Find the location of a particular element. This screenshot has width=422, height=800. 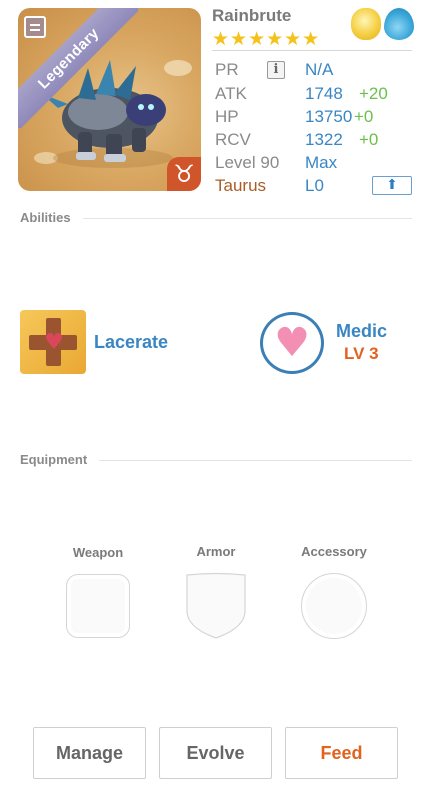

stat-value: Max is located at coordinates (321, 162).